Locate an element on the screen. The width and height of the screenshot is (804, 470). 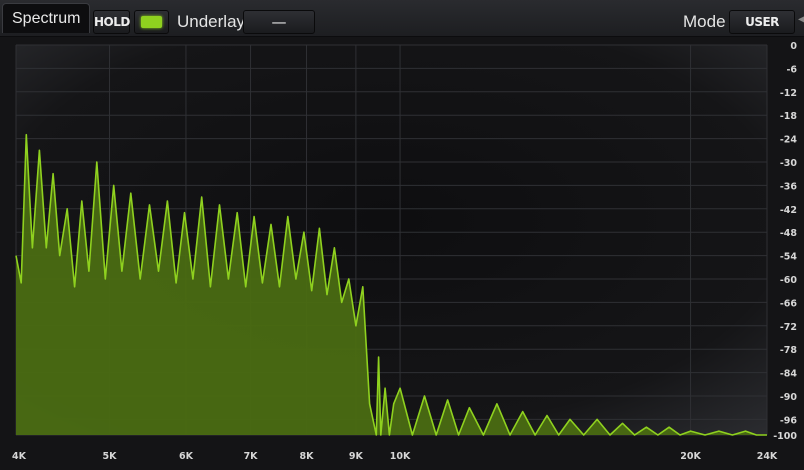
y-tick-label: -30 is located at coordinates (789, 163).